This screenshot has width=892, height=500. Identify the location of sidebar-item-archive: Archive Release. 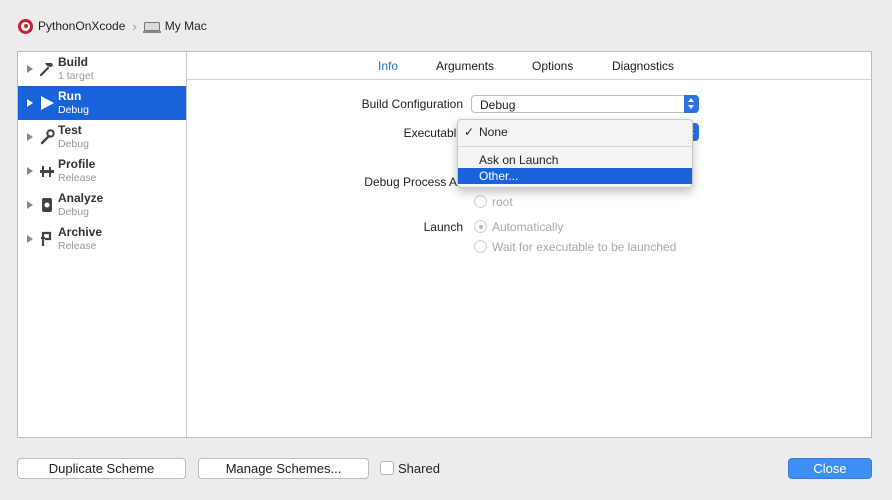
(102, 239).